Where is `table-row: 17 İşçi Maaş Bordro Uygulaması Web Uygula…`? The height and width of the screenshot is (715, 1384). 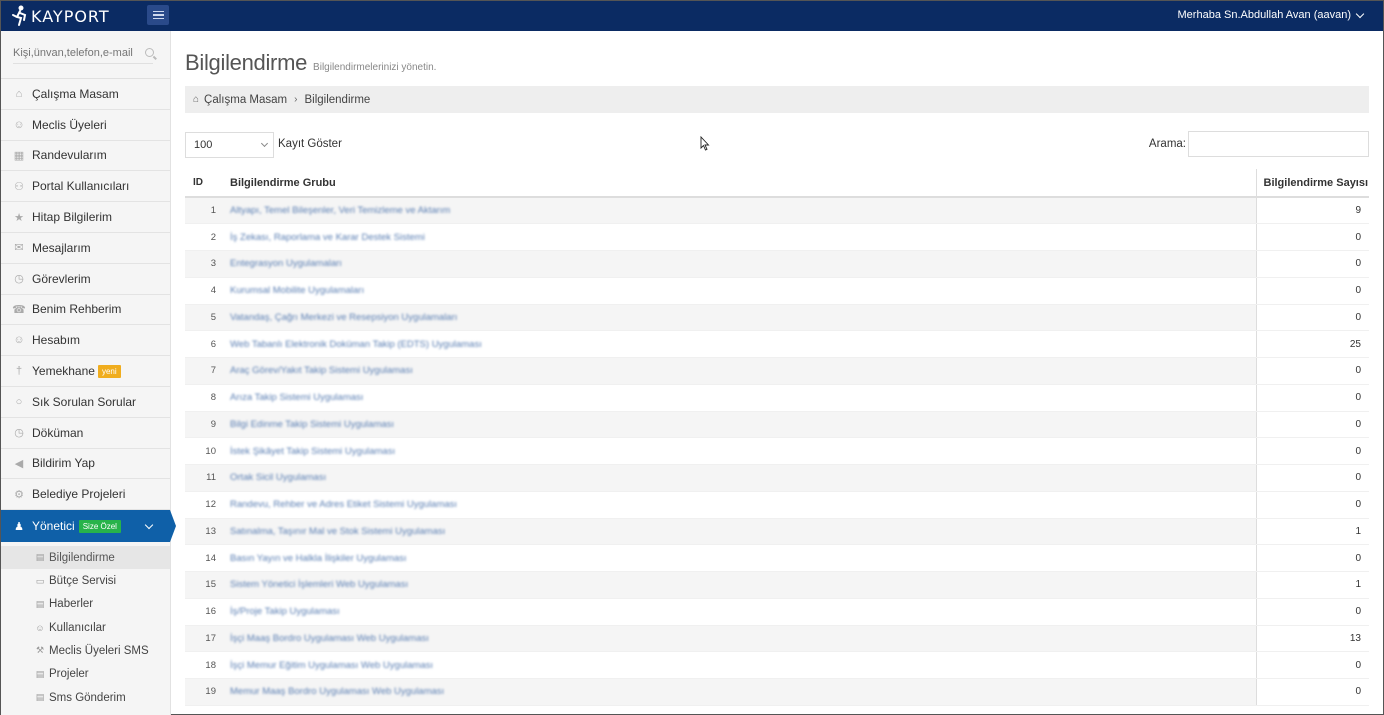 table-row: 17 İşçi Maaş Bordro Uygulaması Web Uygula… is located at coordinates (777, 639).